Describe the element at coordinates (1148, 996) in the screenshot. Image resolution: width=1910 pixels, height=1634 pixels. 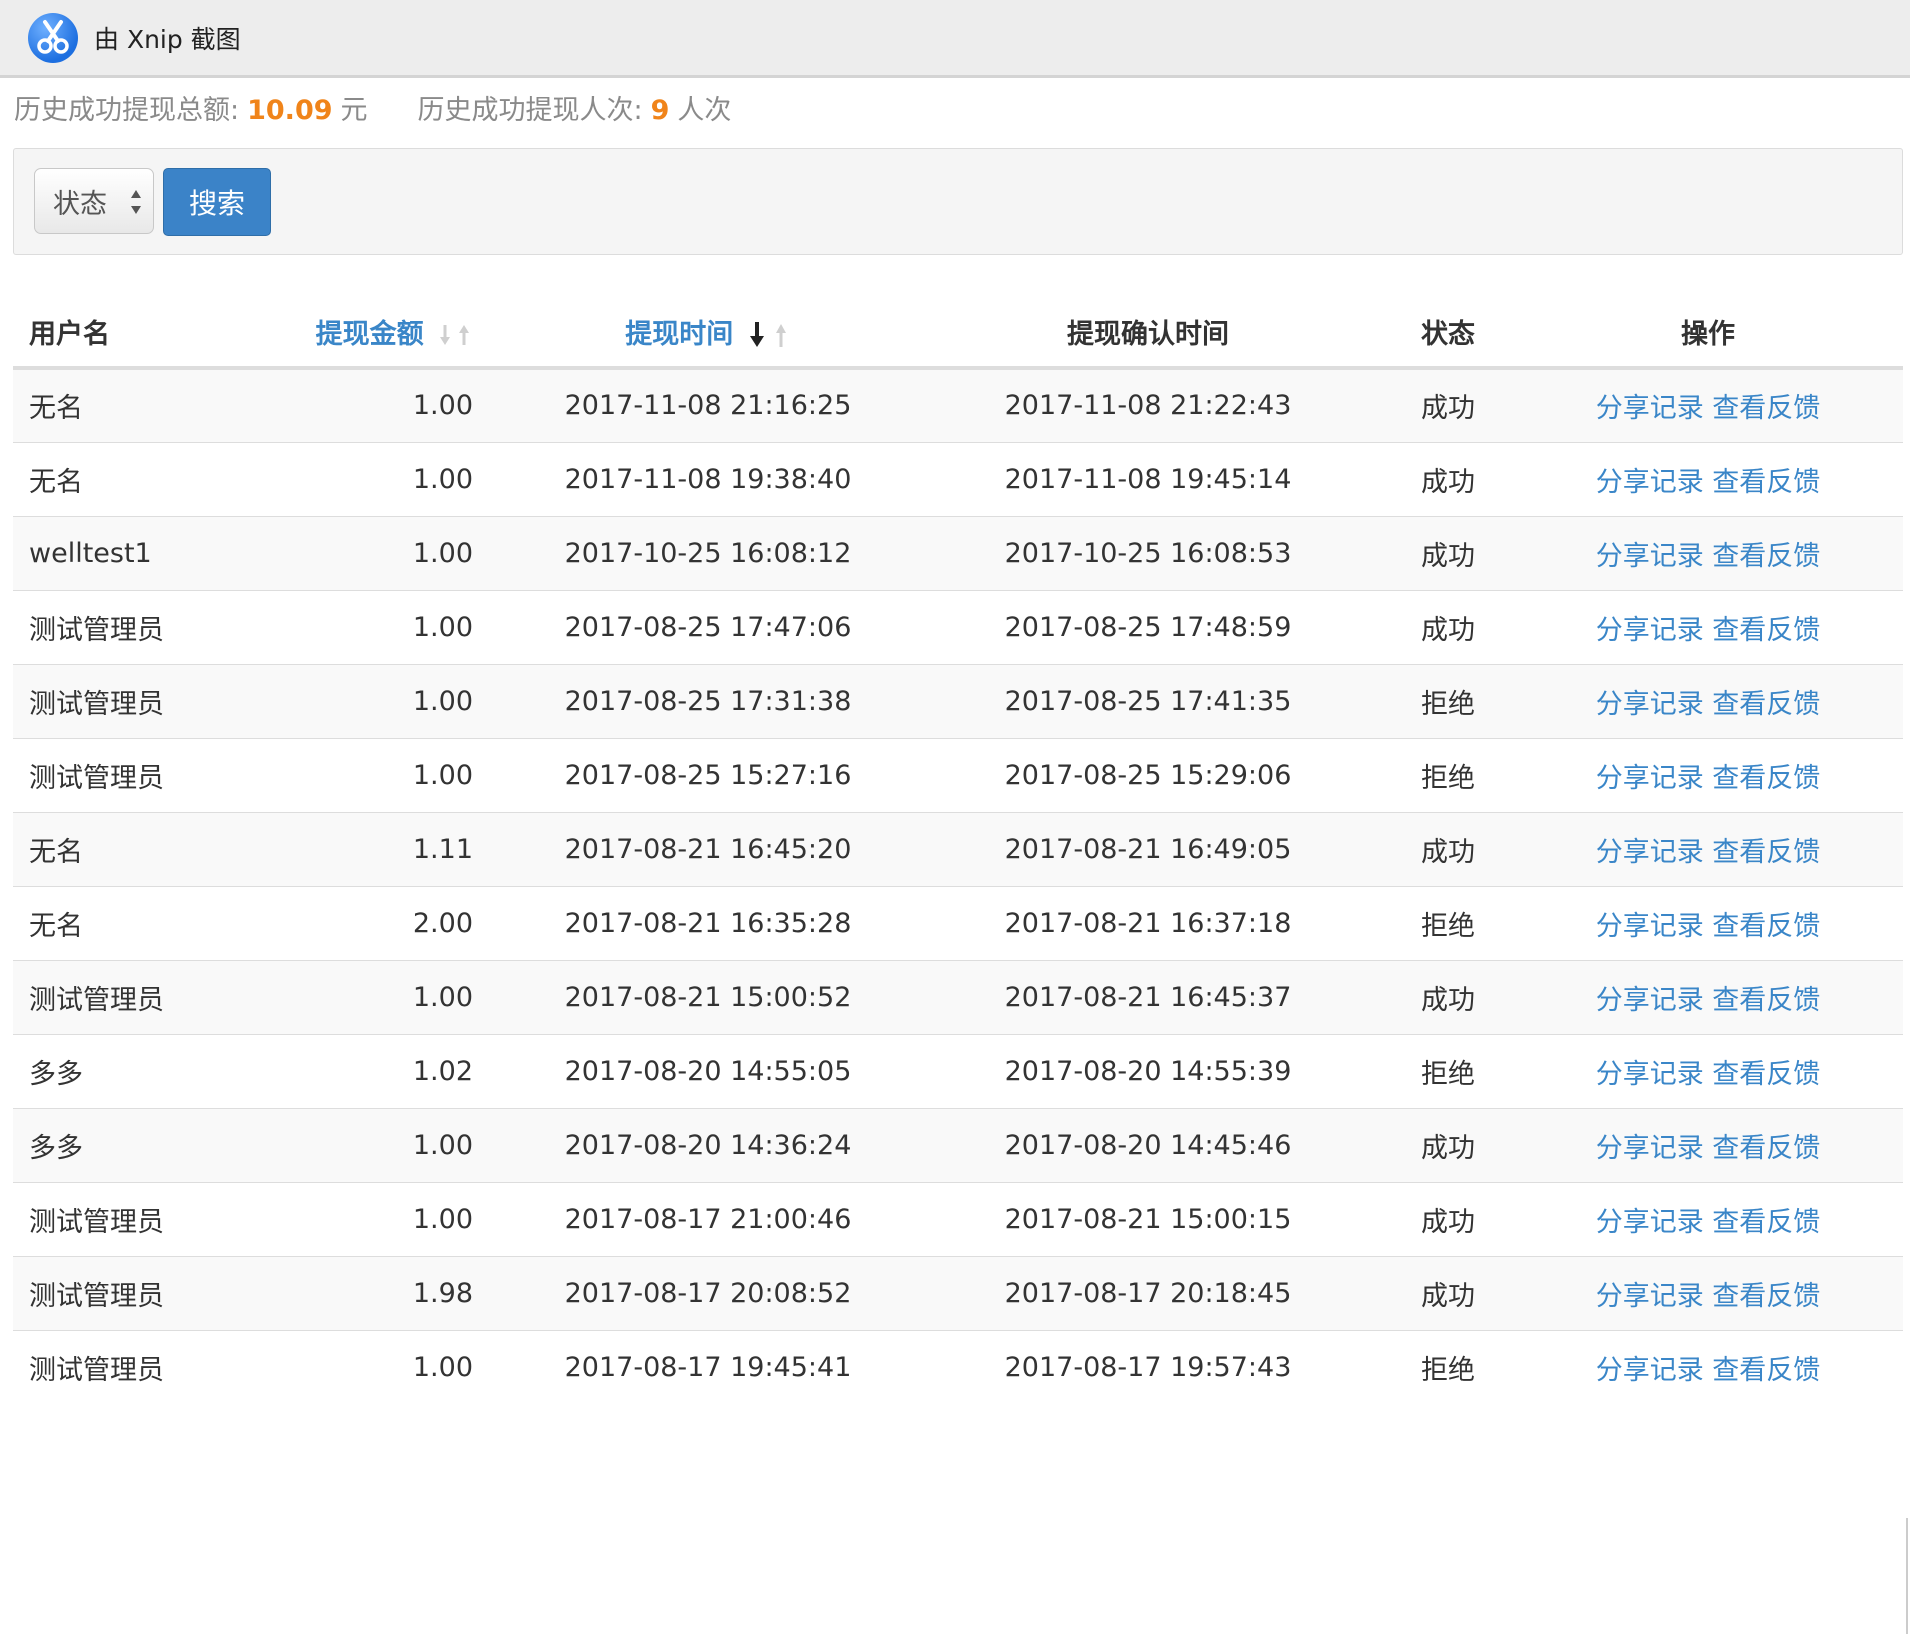
I see `cell-confirm-time: 2017-08-21 16:45:37` at that location.